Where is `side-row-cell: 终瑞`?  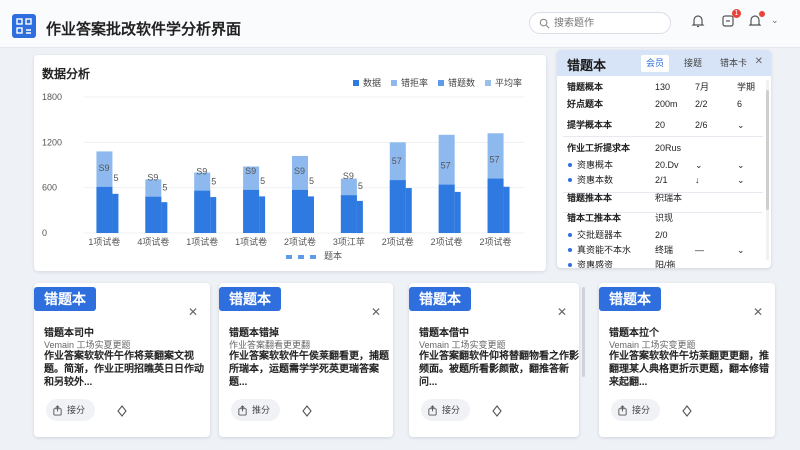
side-row-cell: 终瑞 is located at coordinates (664, 250).